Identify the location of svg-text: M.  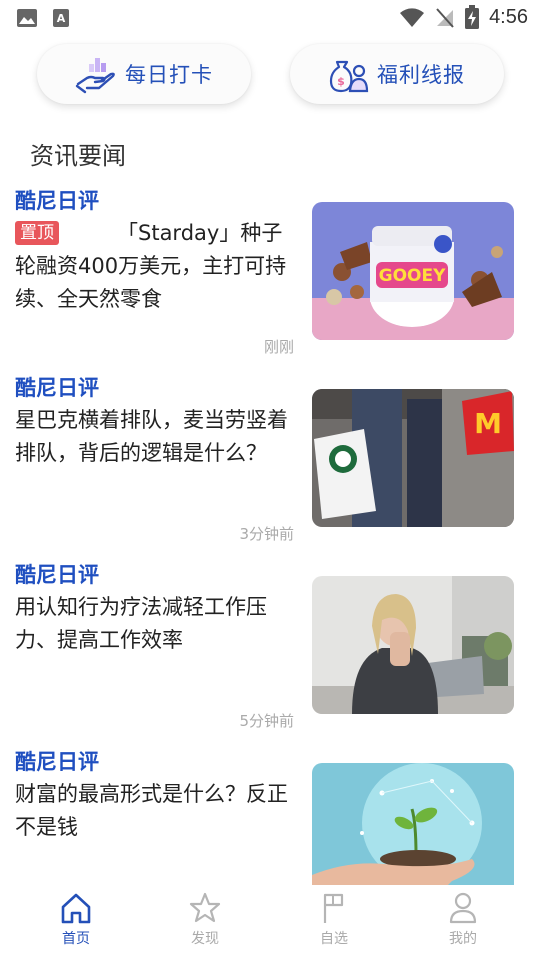
(488, 423).